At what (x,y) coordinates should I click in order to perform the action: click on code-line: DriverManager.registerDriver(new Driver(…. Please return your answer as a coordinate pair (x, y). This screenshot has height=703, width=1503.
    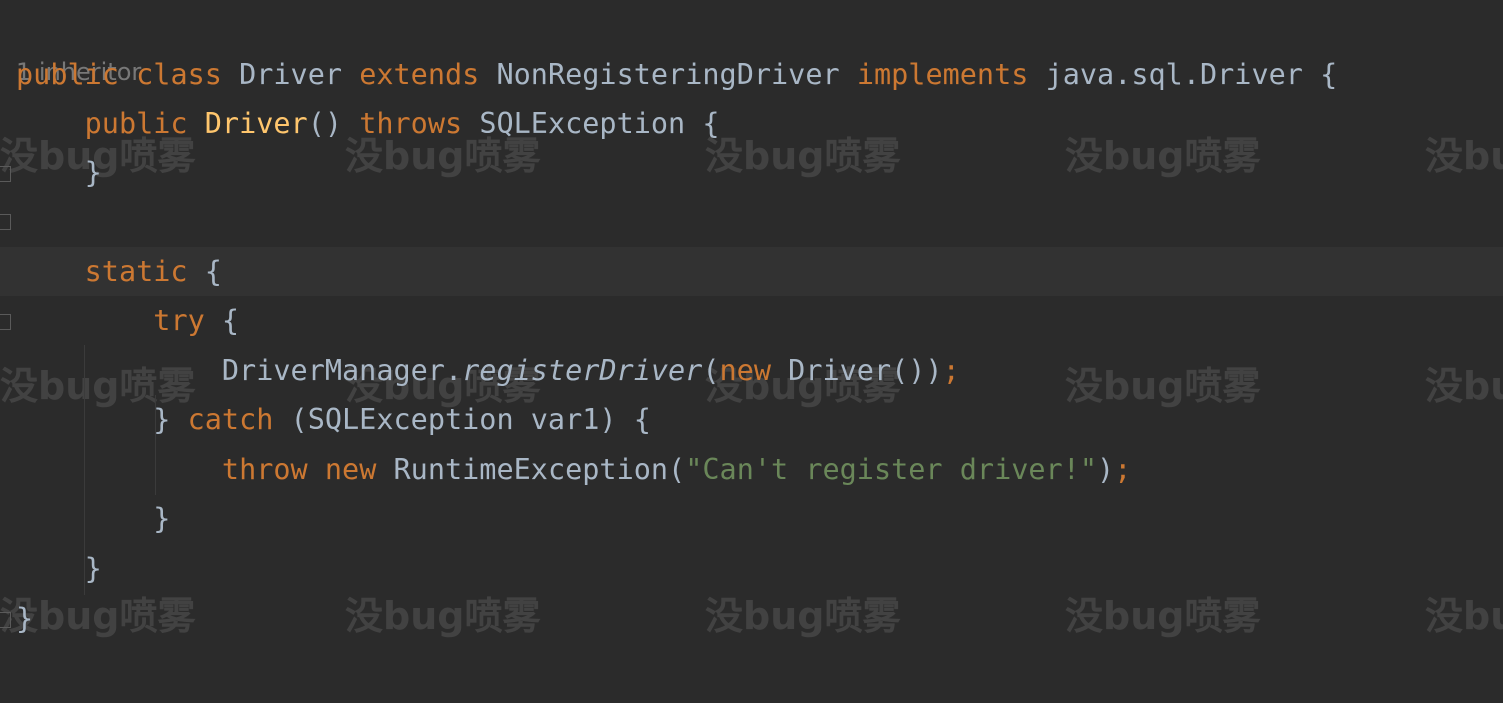
    Looking at the image, I should click on (488, 370).